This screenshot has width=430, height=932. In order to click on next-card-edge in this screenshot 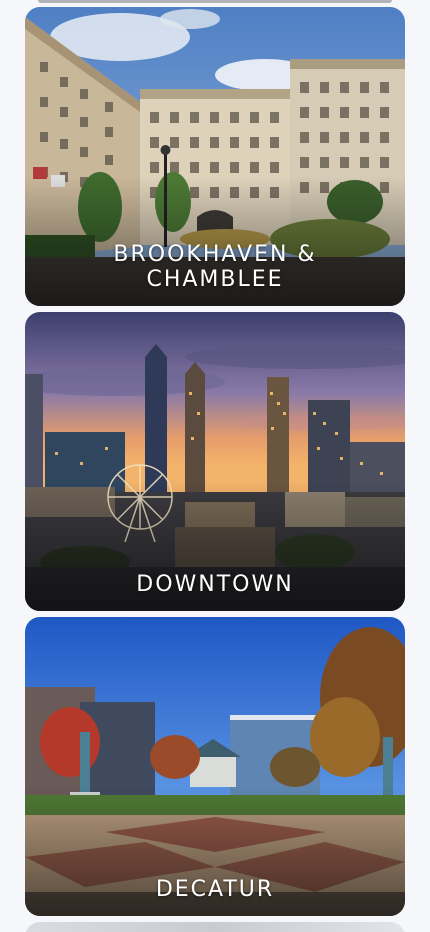, I will do `click(215, 927)`.